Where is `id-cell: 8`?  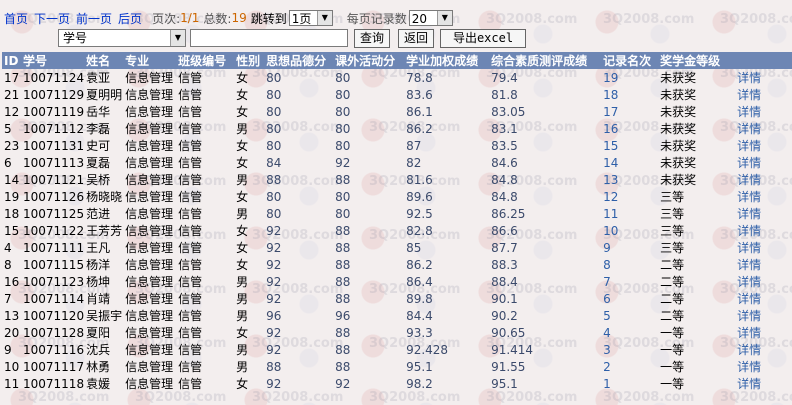
id-cell: 8 is located at coordinates (8, 264).